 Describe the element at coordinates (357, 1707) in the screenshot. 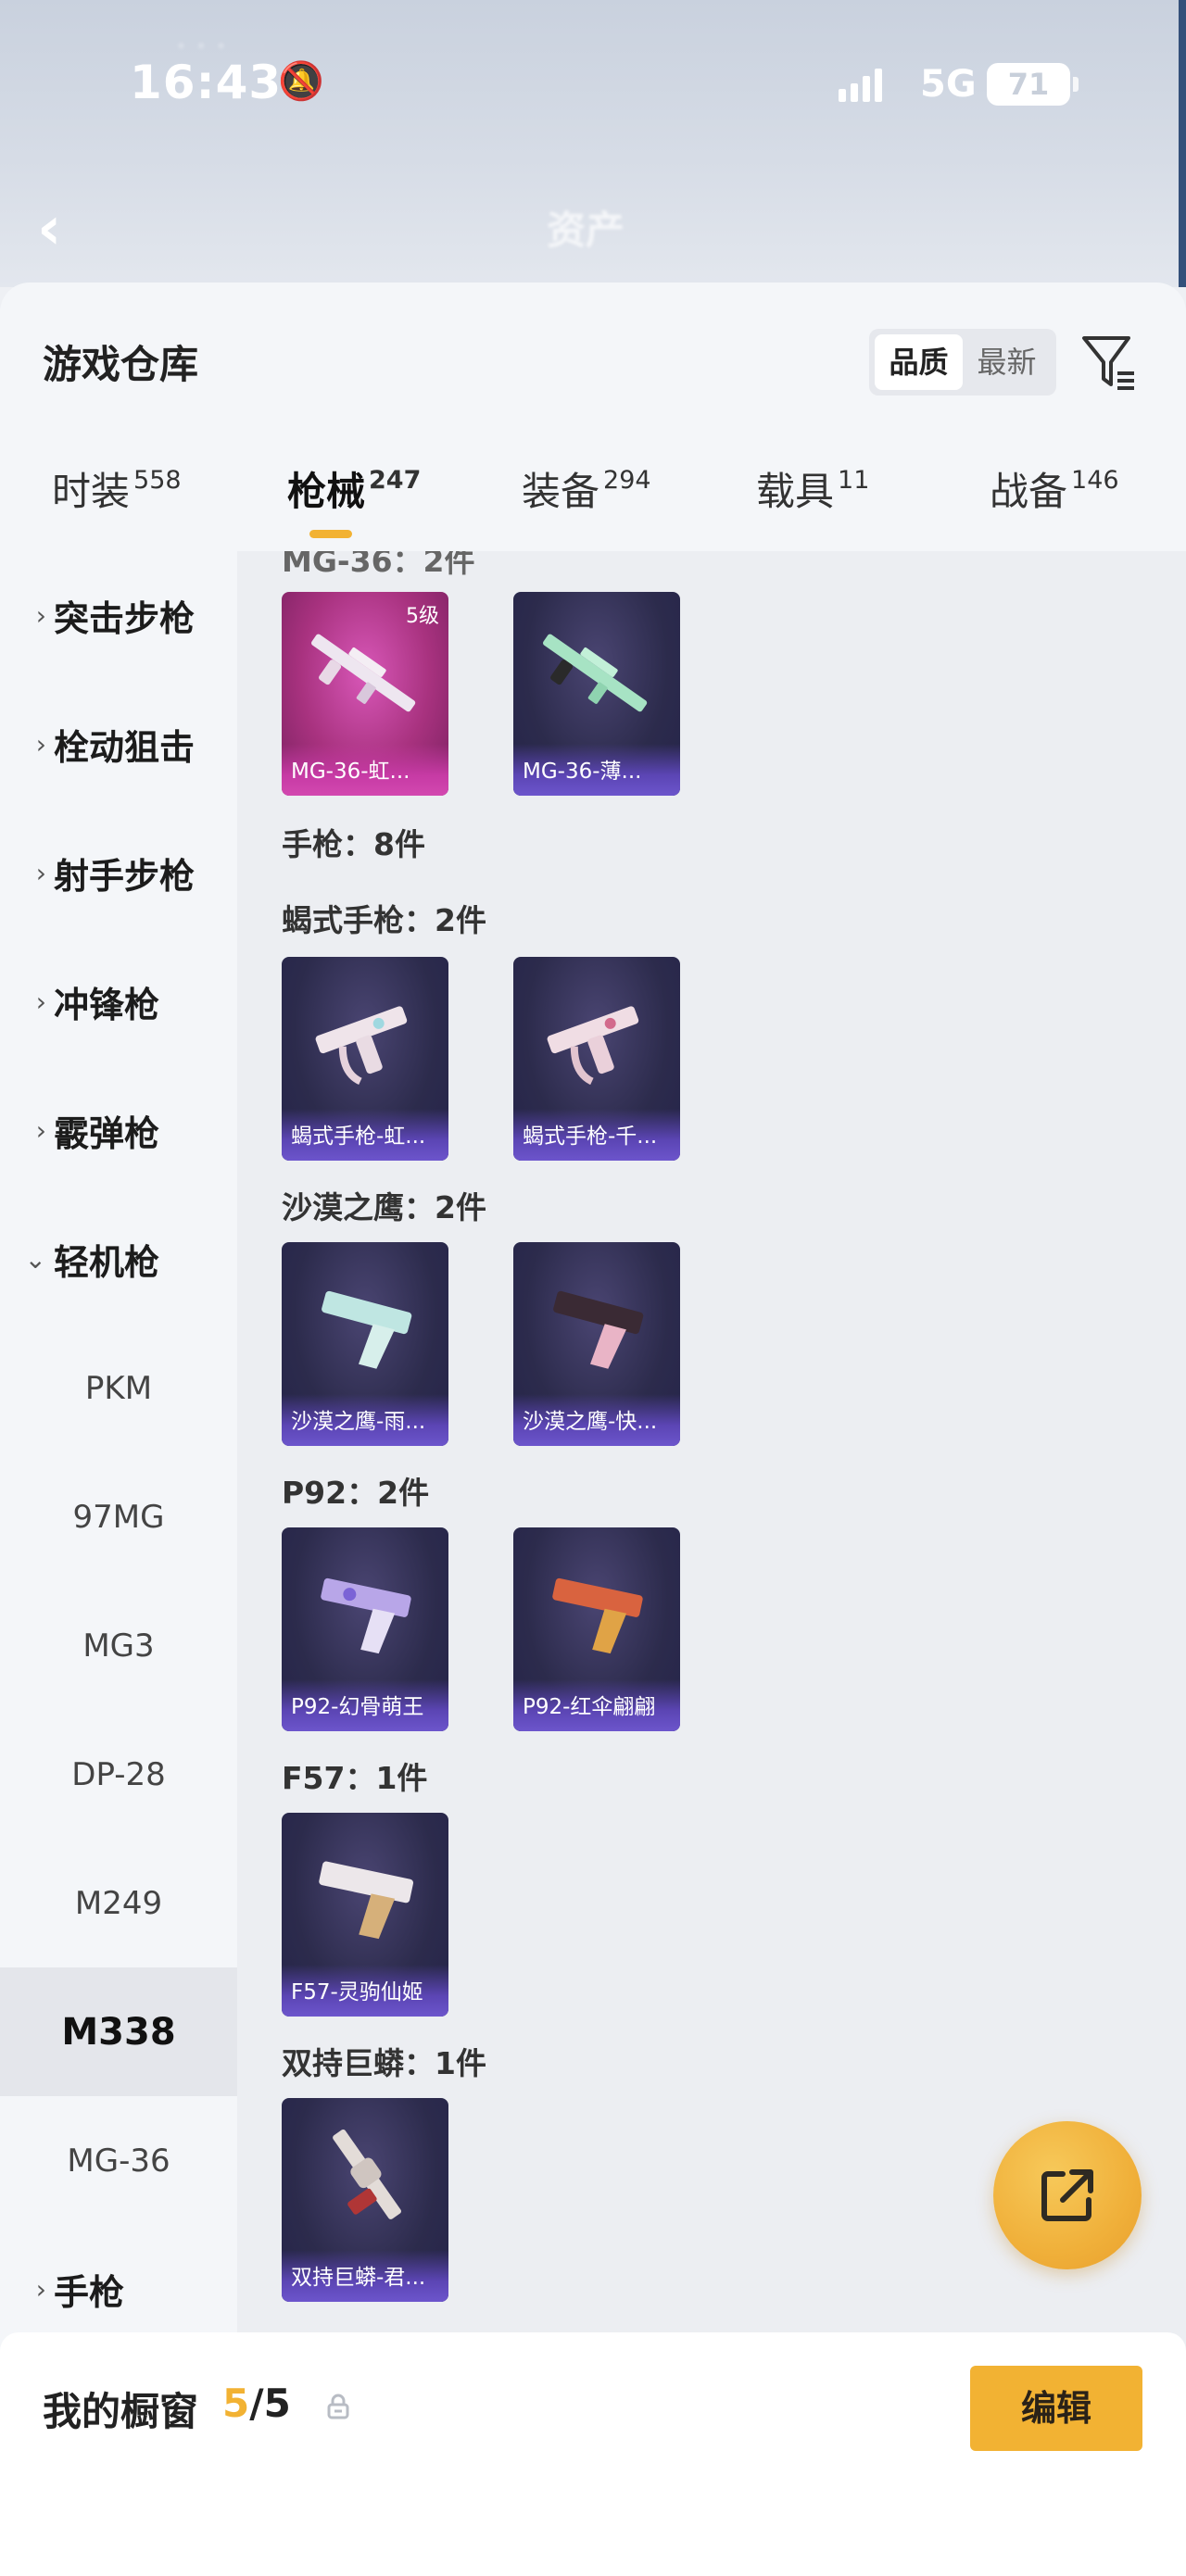

I see `weapon-name: P92-幻骨萌王` at that location.